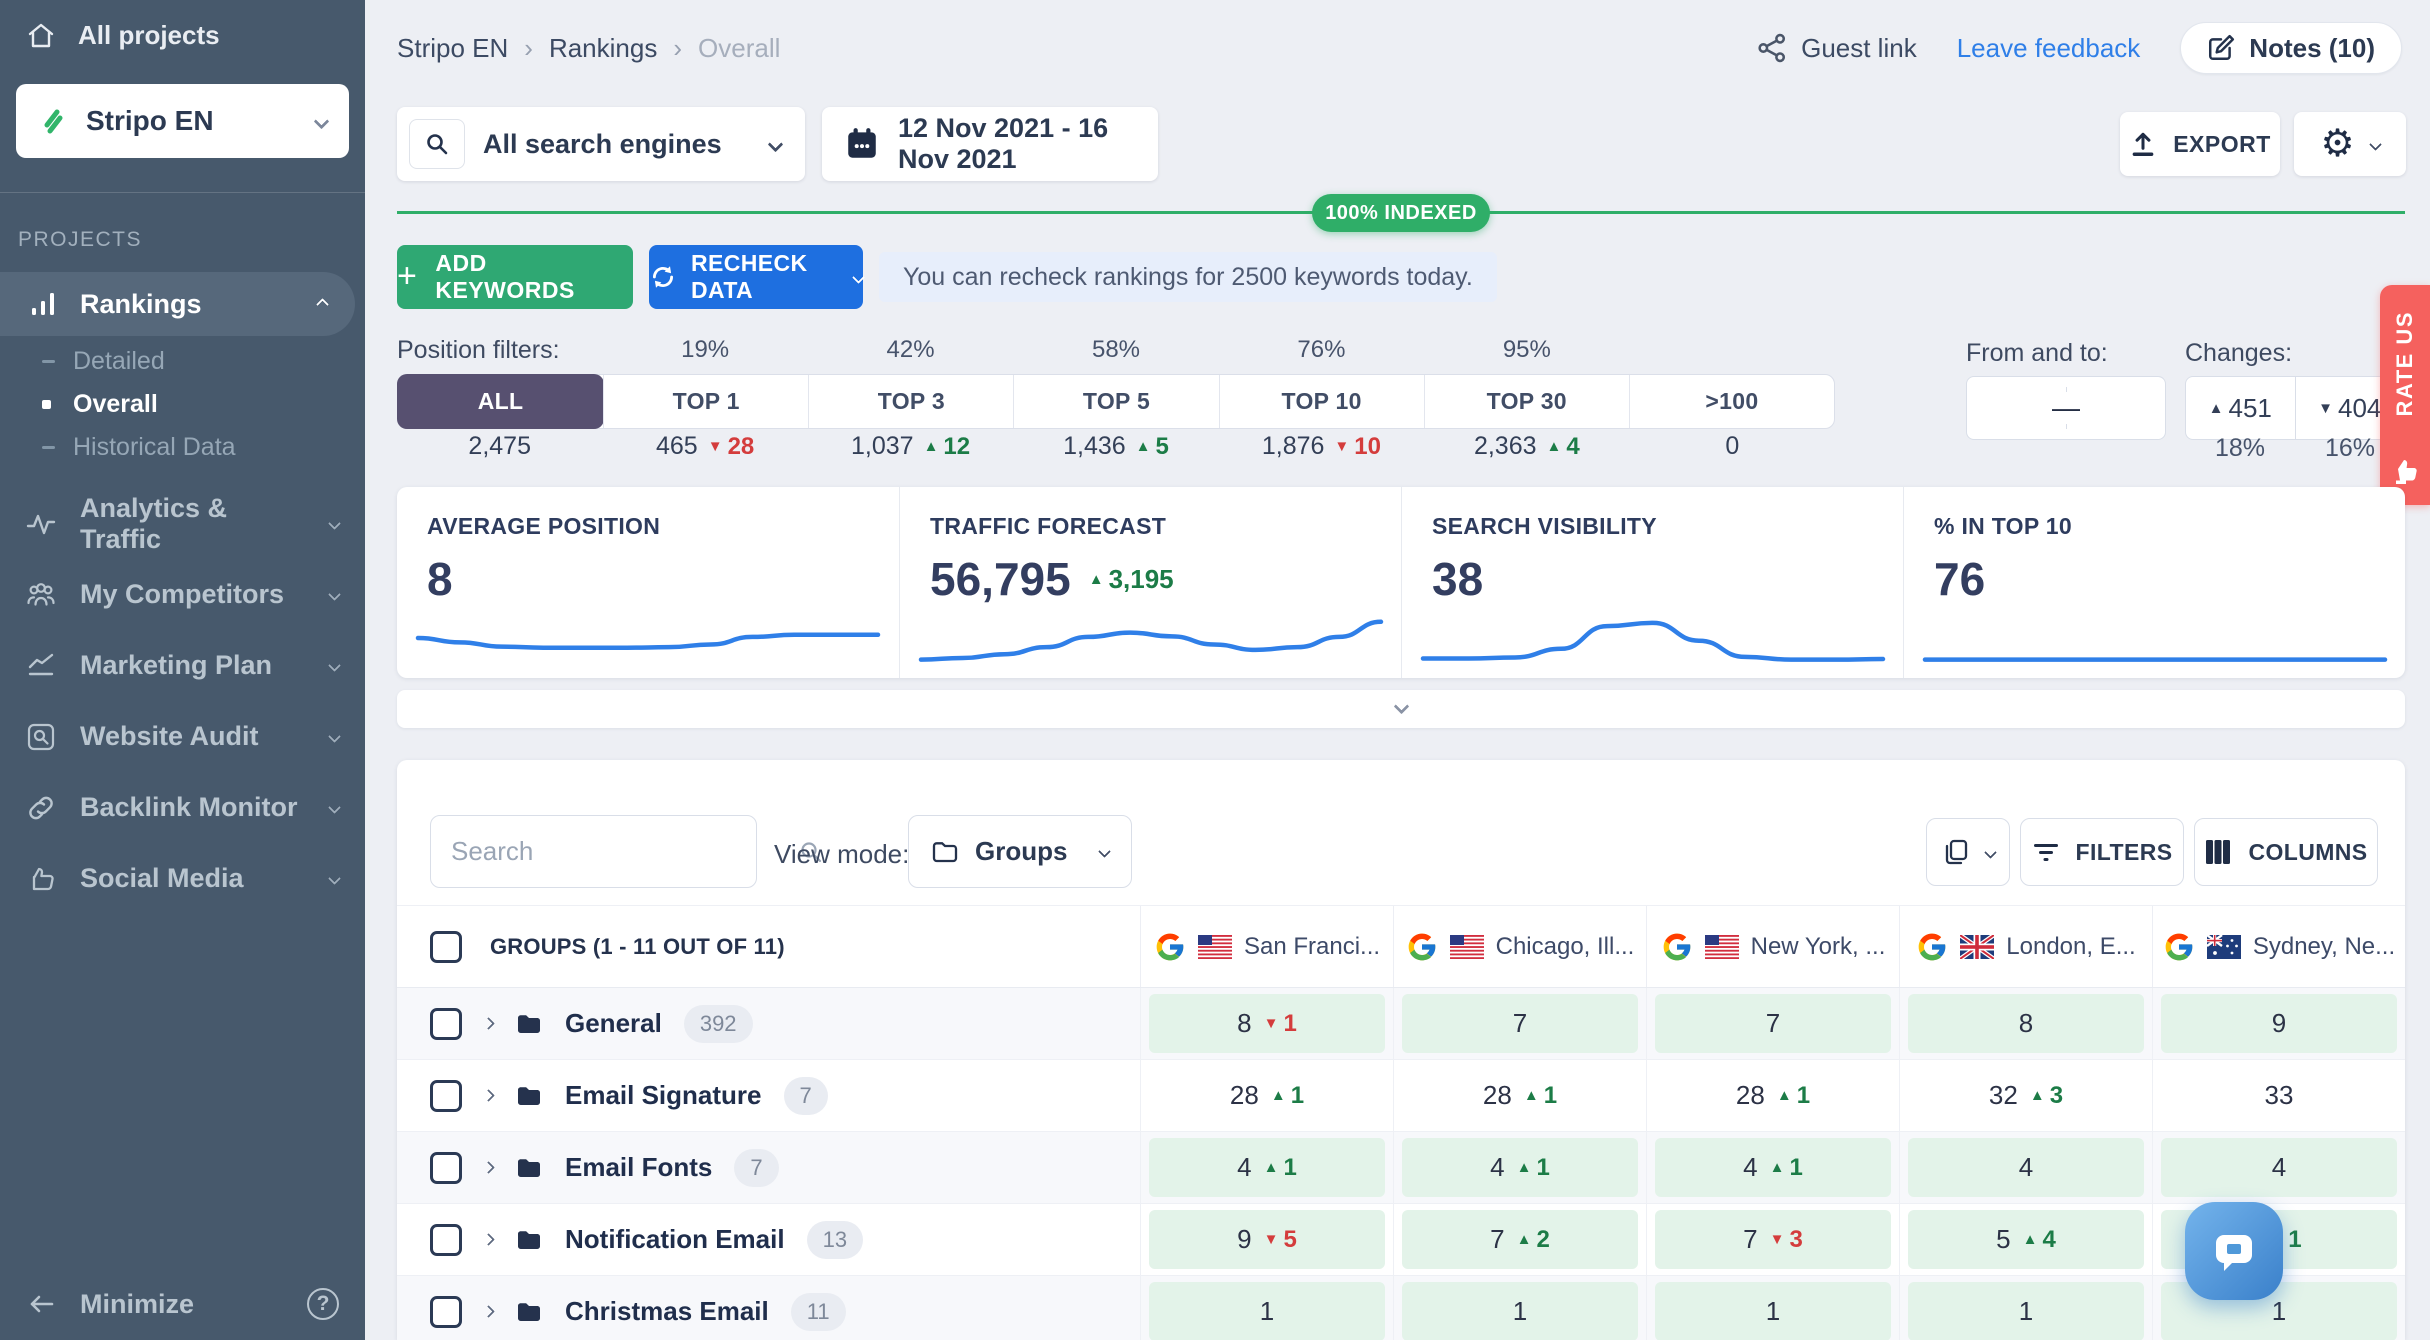  I want to click on rank-cell: 54, so click(2025, 1239).